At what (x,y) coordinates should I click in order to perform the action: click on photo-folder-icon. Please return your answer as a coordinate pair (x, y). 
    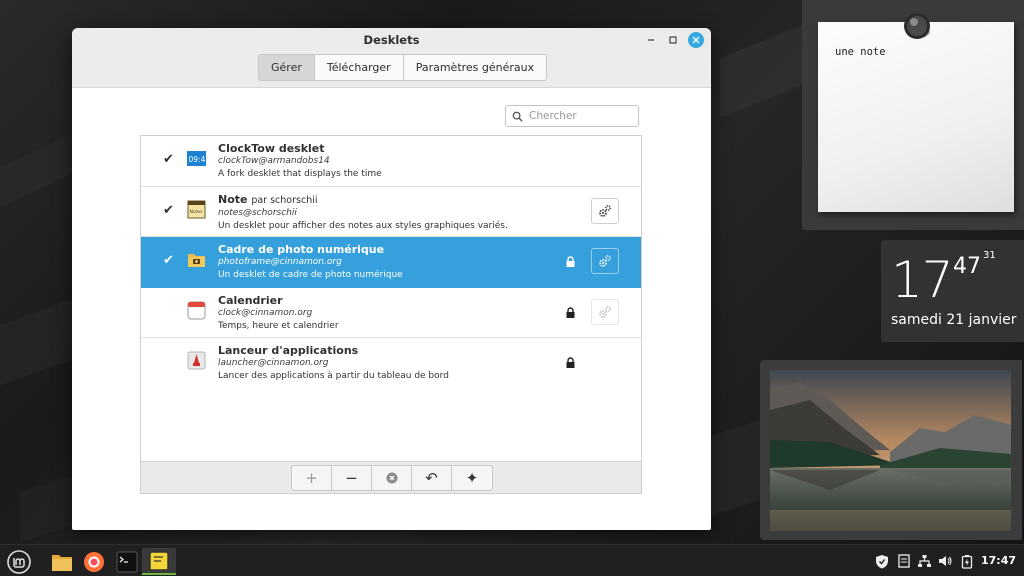
    Looking at the image, I should click on (196, 260).